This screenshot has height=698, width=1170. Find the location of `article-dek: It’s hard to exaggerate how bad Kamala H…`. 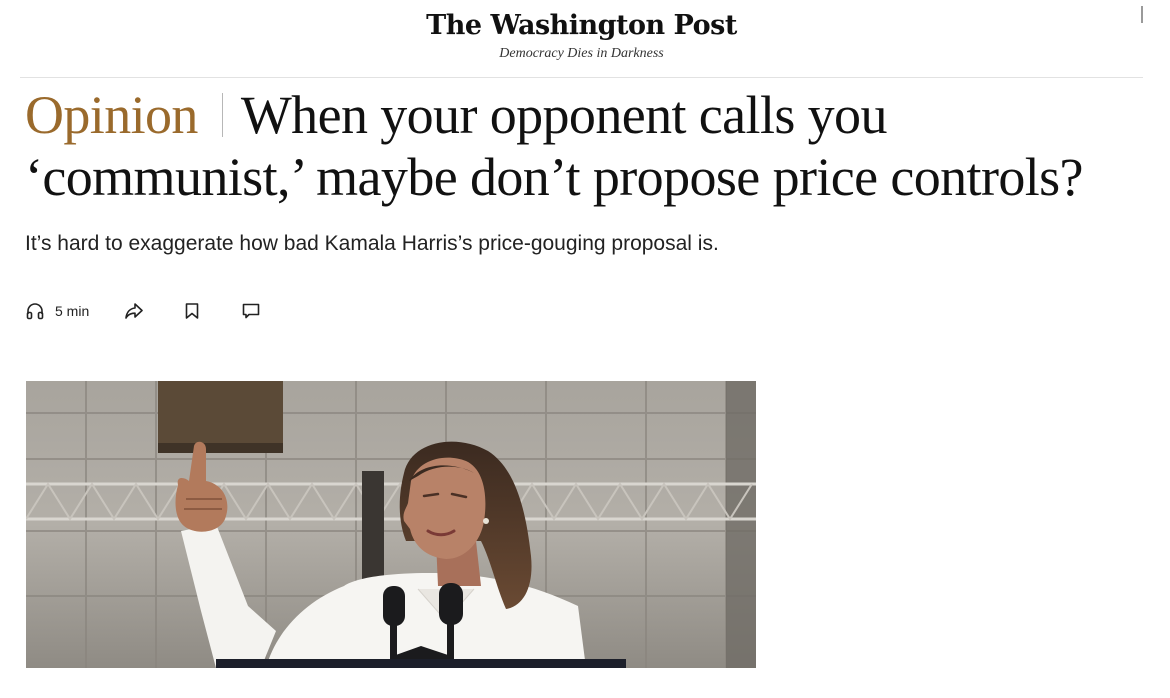

article-dek: It’s hard to exaggerate how bad Kamala H… is located at coordinates (372, 243).